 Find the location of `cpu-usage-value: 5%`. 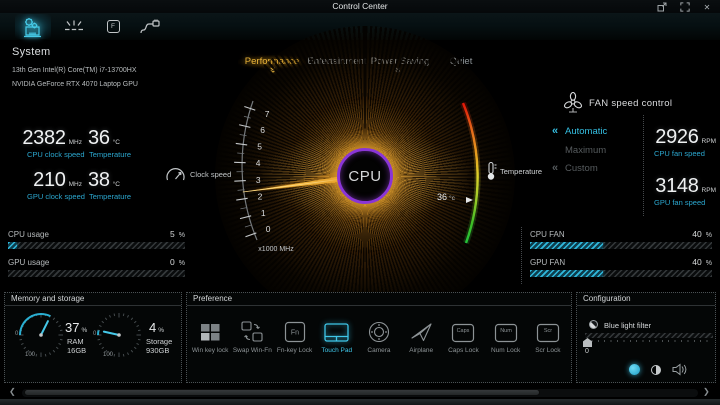

cpu-usage-value: 5% is located at coordinates (177, 234).